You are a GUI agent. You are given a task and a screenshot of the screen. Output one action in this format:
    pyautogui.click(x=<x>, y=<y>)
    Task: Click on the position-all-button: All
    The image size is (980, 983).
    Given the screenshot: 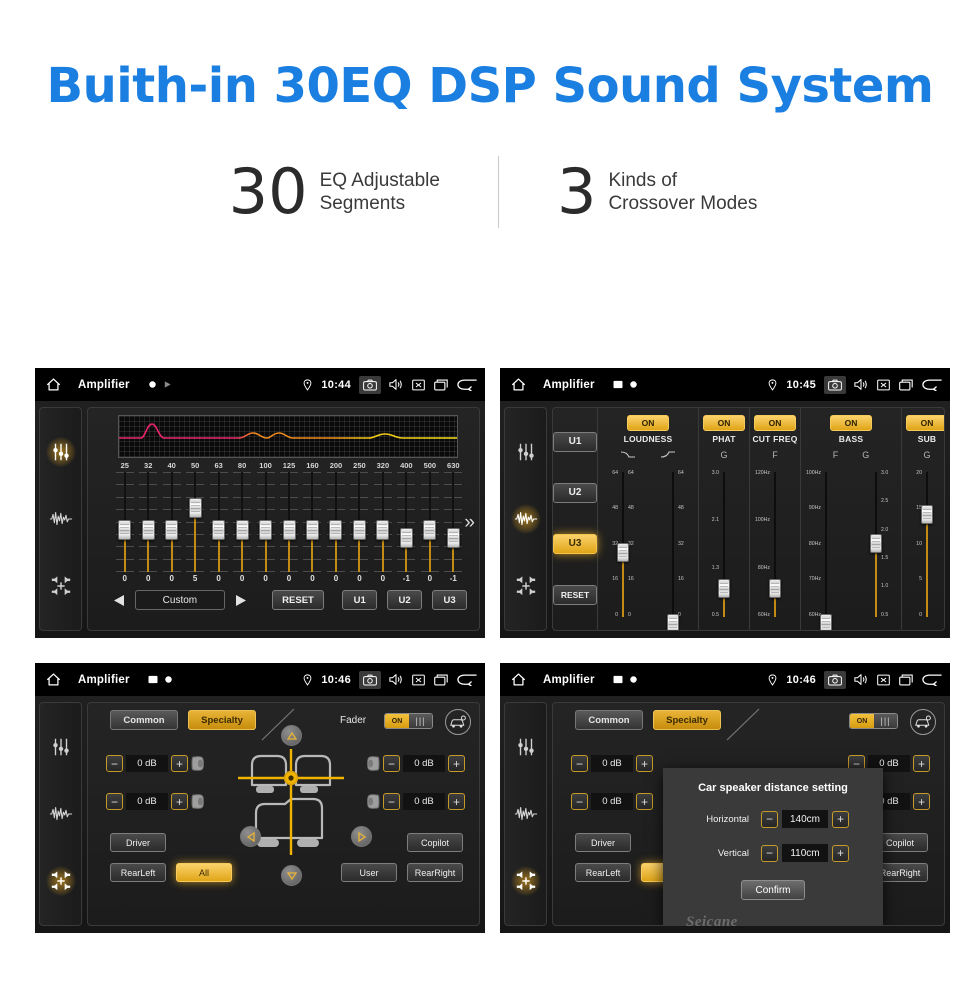 What is the action you would take?
    pyautogui.click(x=204, y=872)
    